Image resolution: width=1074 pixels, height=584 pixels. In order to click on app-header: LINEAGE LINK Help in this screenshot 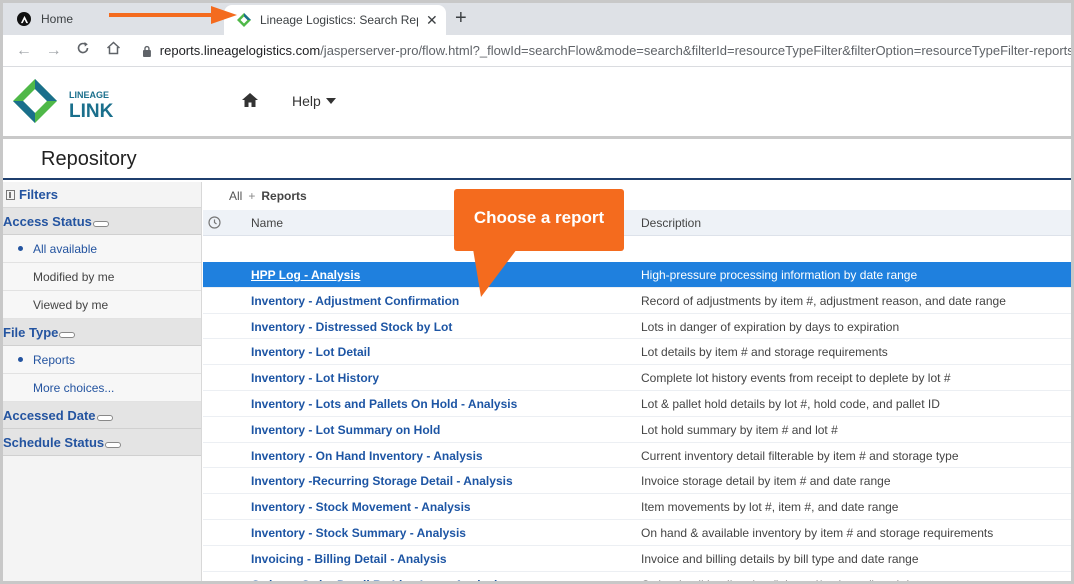, I will do `click(537, 103)`.